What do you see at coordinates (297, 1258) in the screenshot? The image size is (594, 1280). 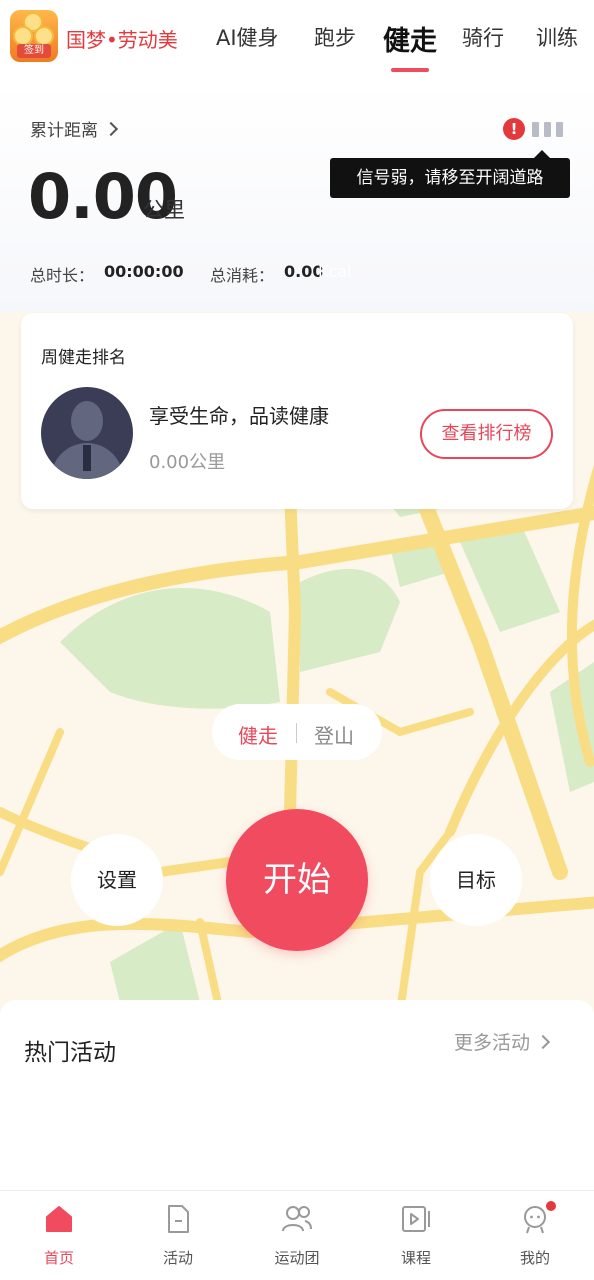 I see `nav-group-label: 运动团` at bounding box center [297, 1258].